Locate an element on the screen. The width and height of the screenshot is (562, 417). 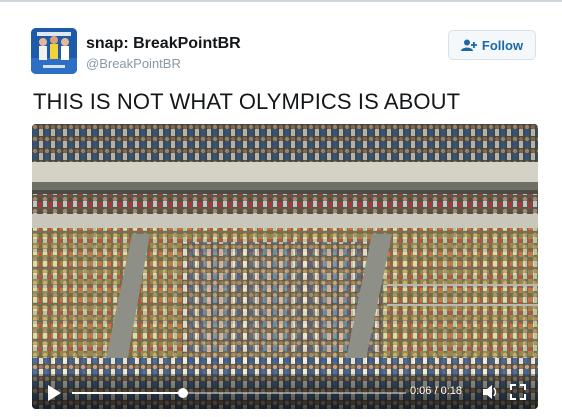
follow-button: Follow is located at coordinates (492, 45).